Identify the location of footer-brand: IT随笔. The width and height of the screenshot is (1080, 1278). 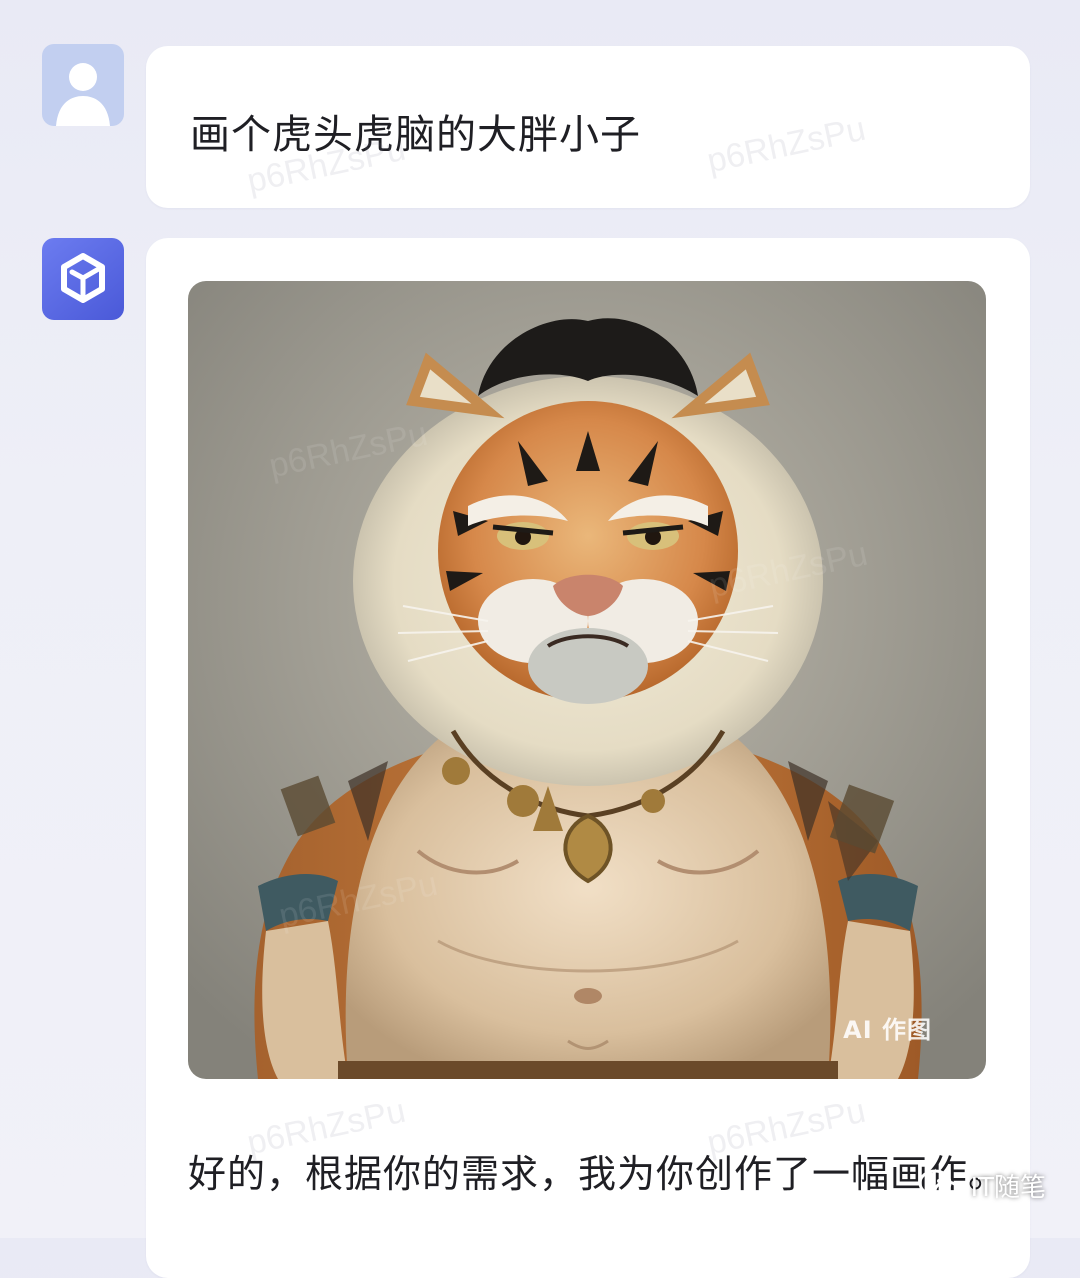
(982, 1185).